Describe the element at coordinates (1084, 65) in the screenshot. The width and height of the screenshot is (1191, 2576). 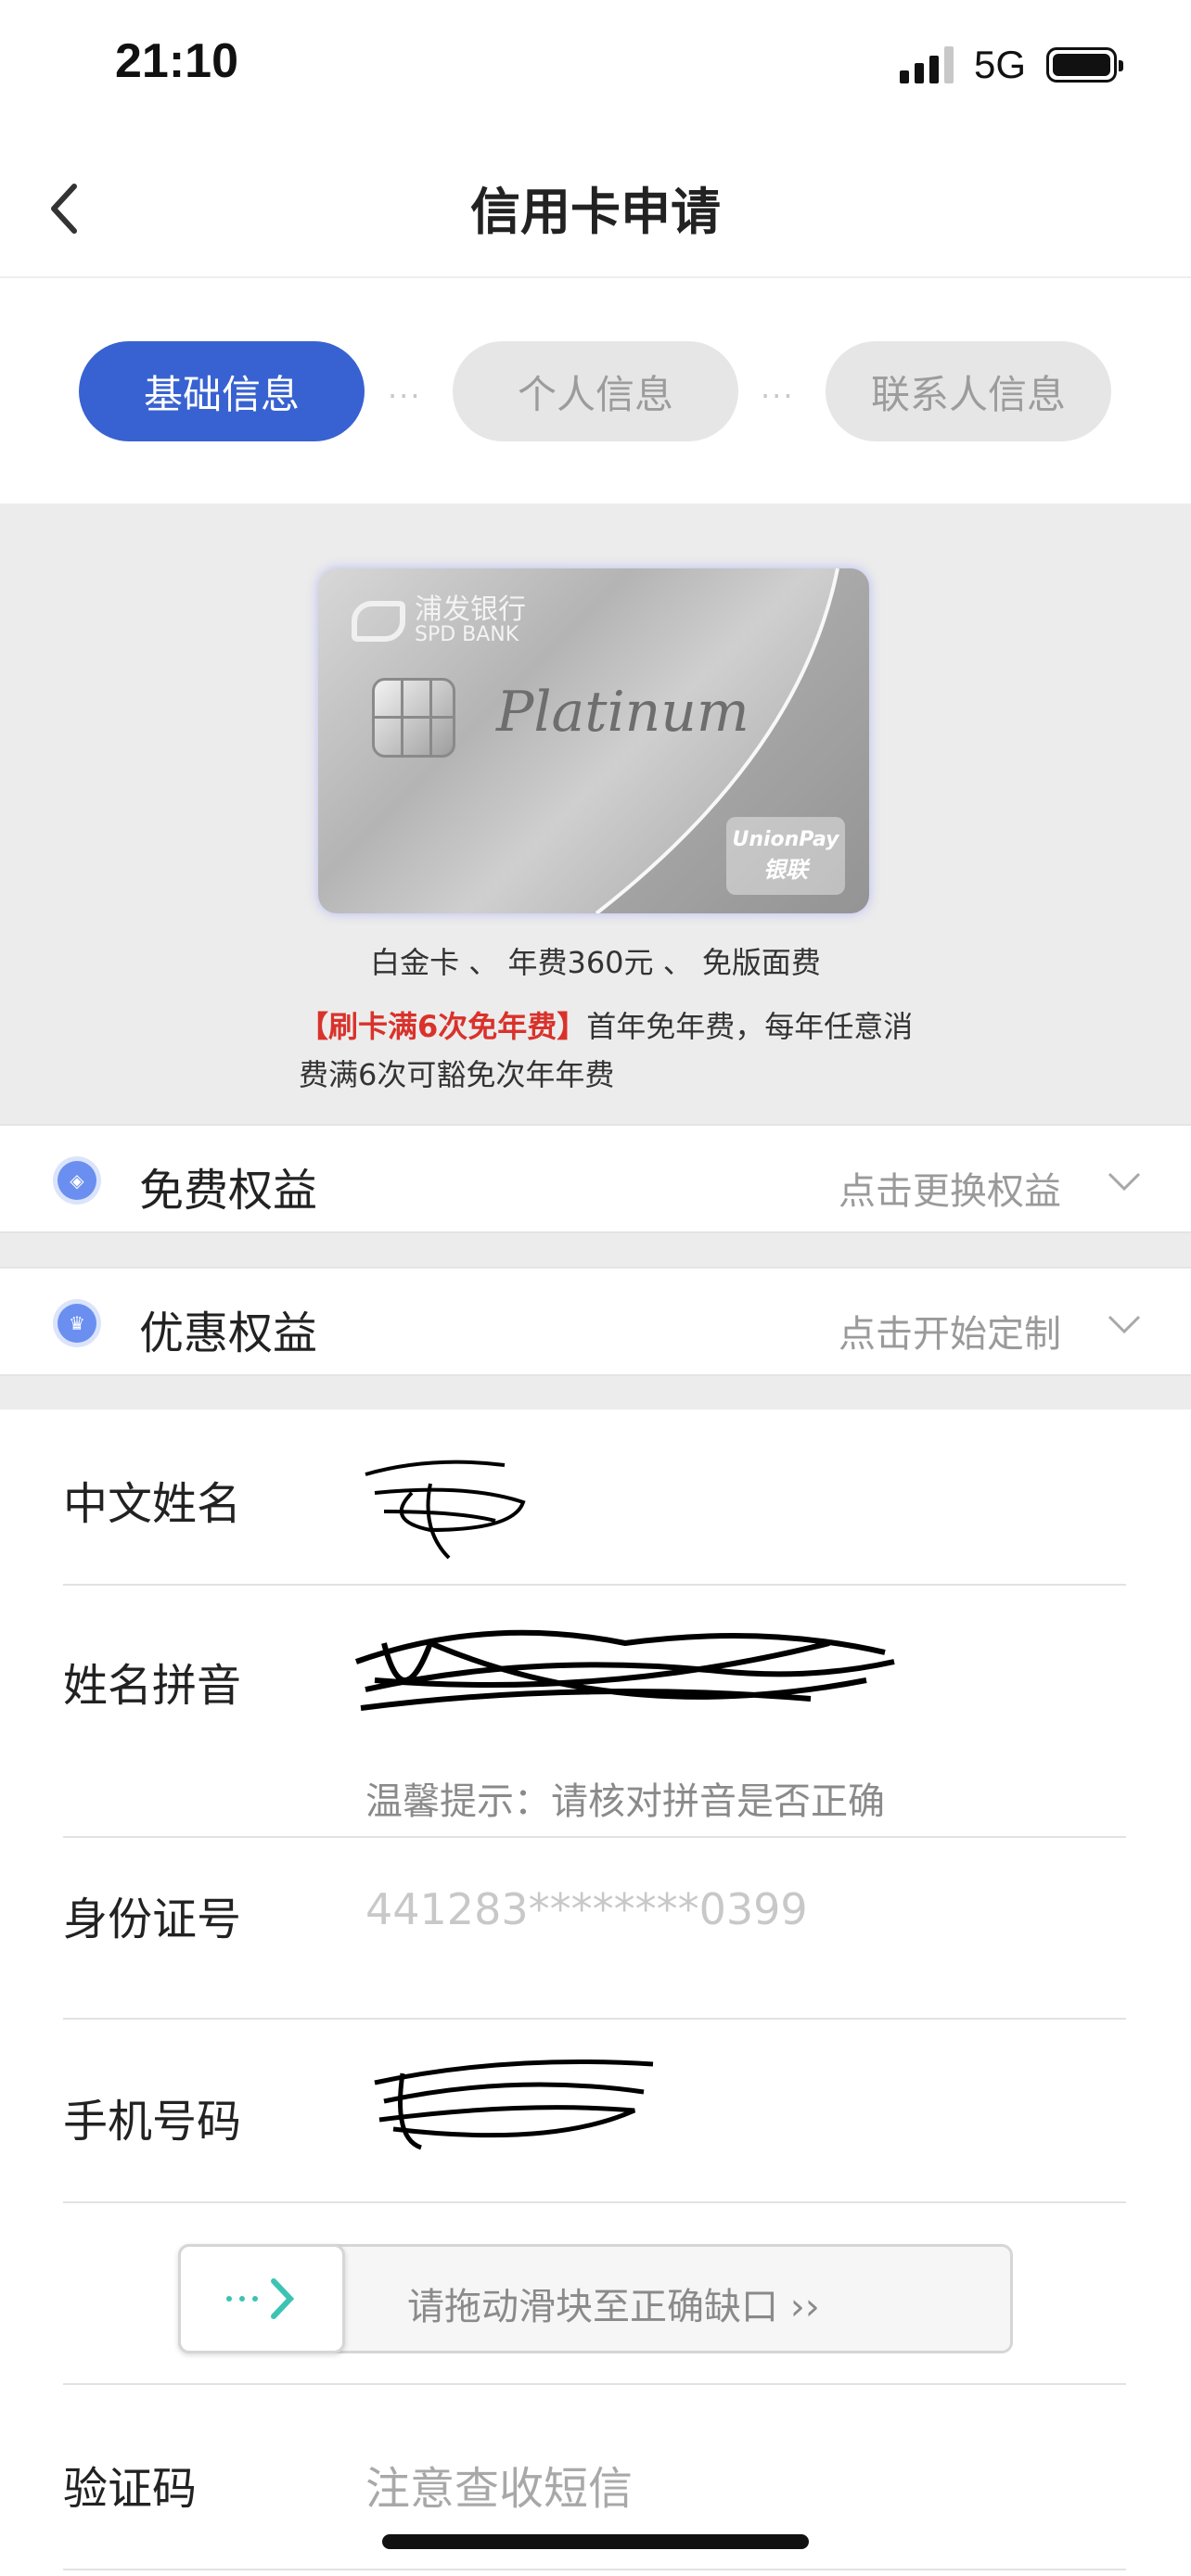
I see `battery-icon` at that location.